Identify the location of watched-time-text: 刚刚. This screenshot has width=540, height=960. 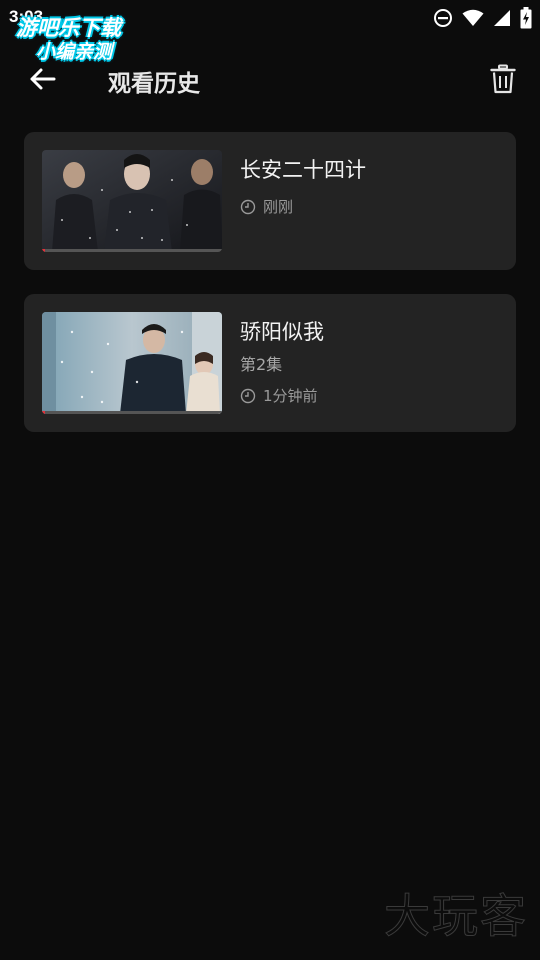
(278, 207).